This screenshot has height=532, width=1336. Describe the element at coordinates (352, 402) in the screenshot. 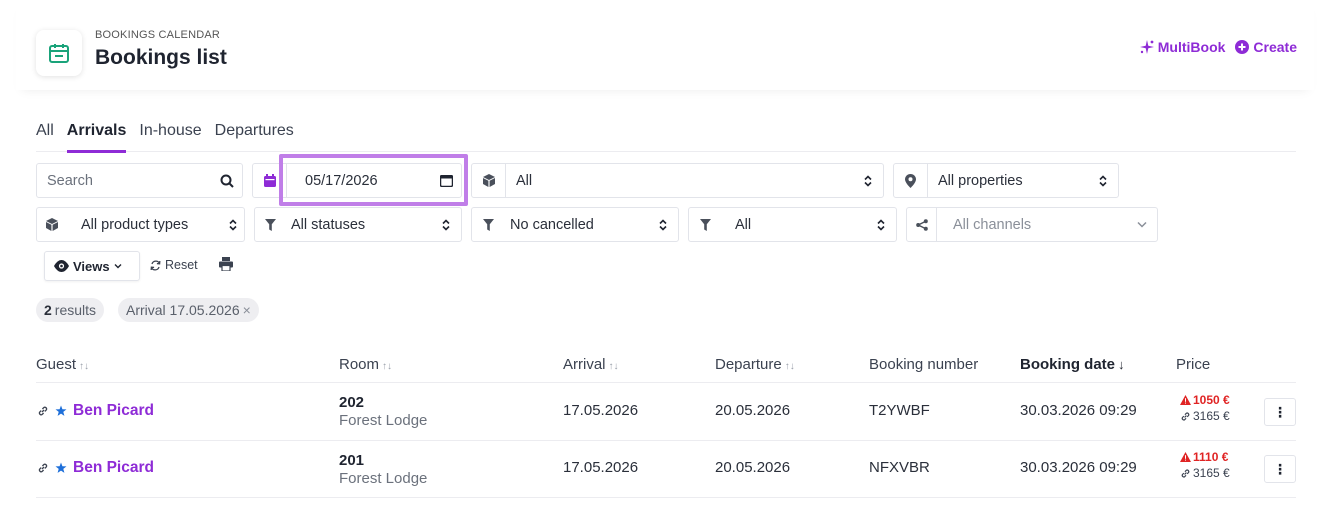

I see `room-number: 202` at that location.